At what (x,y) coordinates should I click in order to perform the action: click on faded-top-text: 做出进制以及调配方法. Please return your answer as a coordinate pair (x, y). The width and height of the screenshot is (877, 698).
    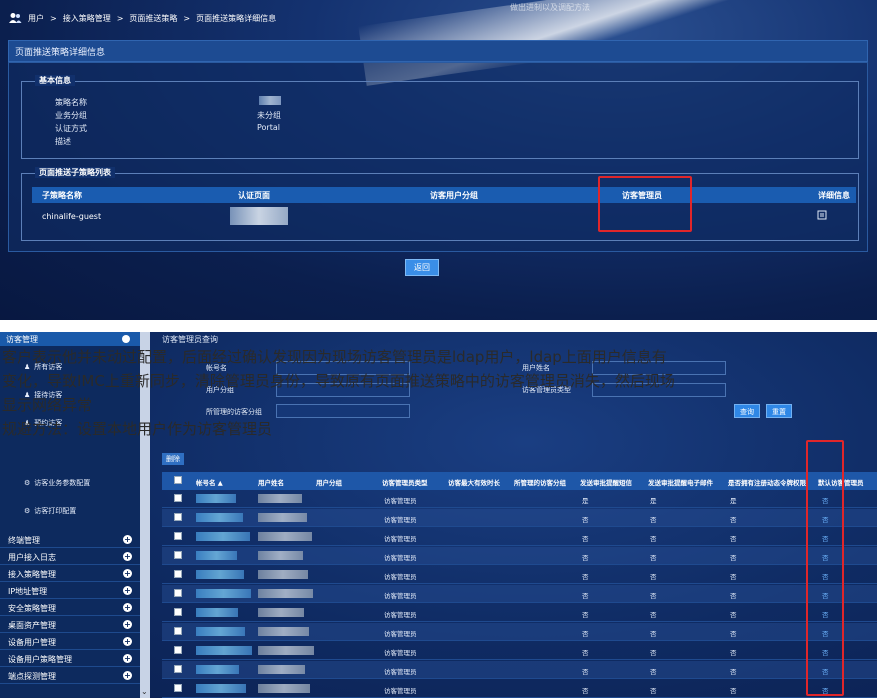
    Looking at the image, I should click on (550, 7).